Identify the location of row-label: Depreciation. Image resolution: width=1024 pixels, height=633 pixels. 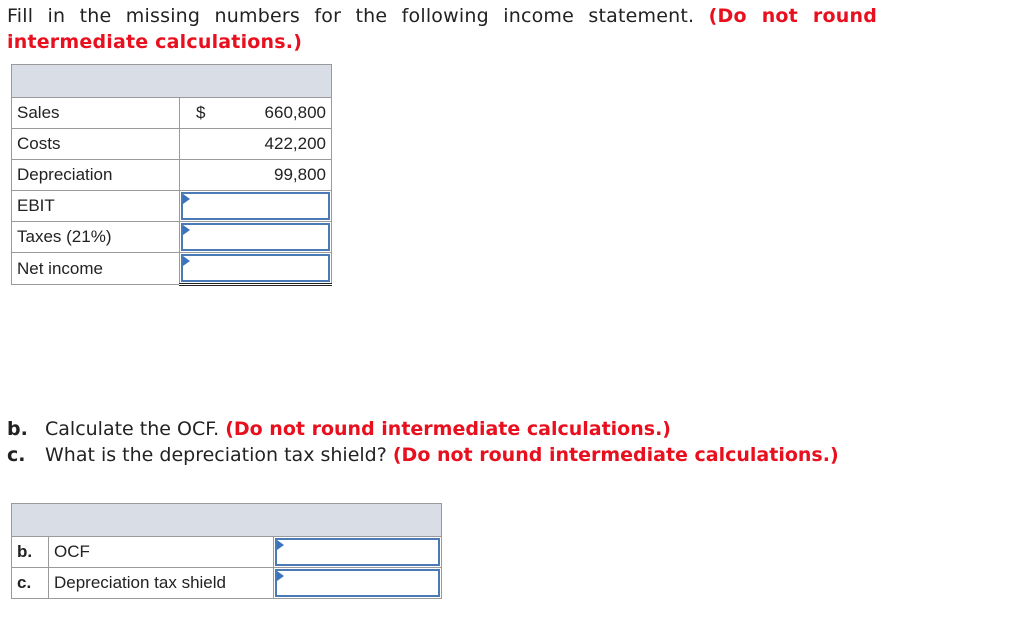
(95, 175).